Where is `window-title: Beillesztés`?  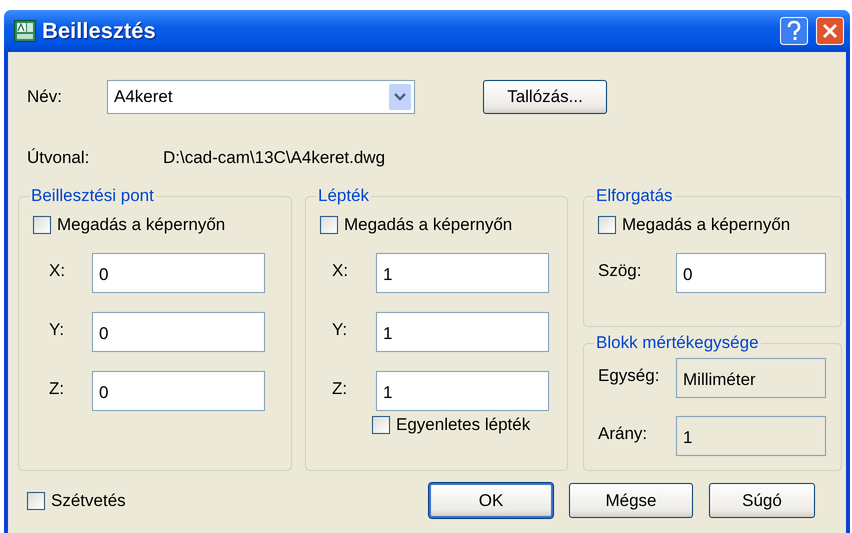 window-title: Beillesztés is located at coordinates (99, 31).